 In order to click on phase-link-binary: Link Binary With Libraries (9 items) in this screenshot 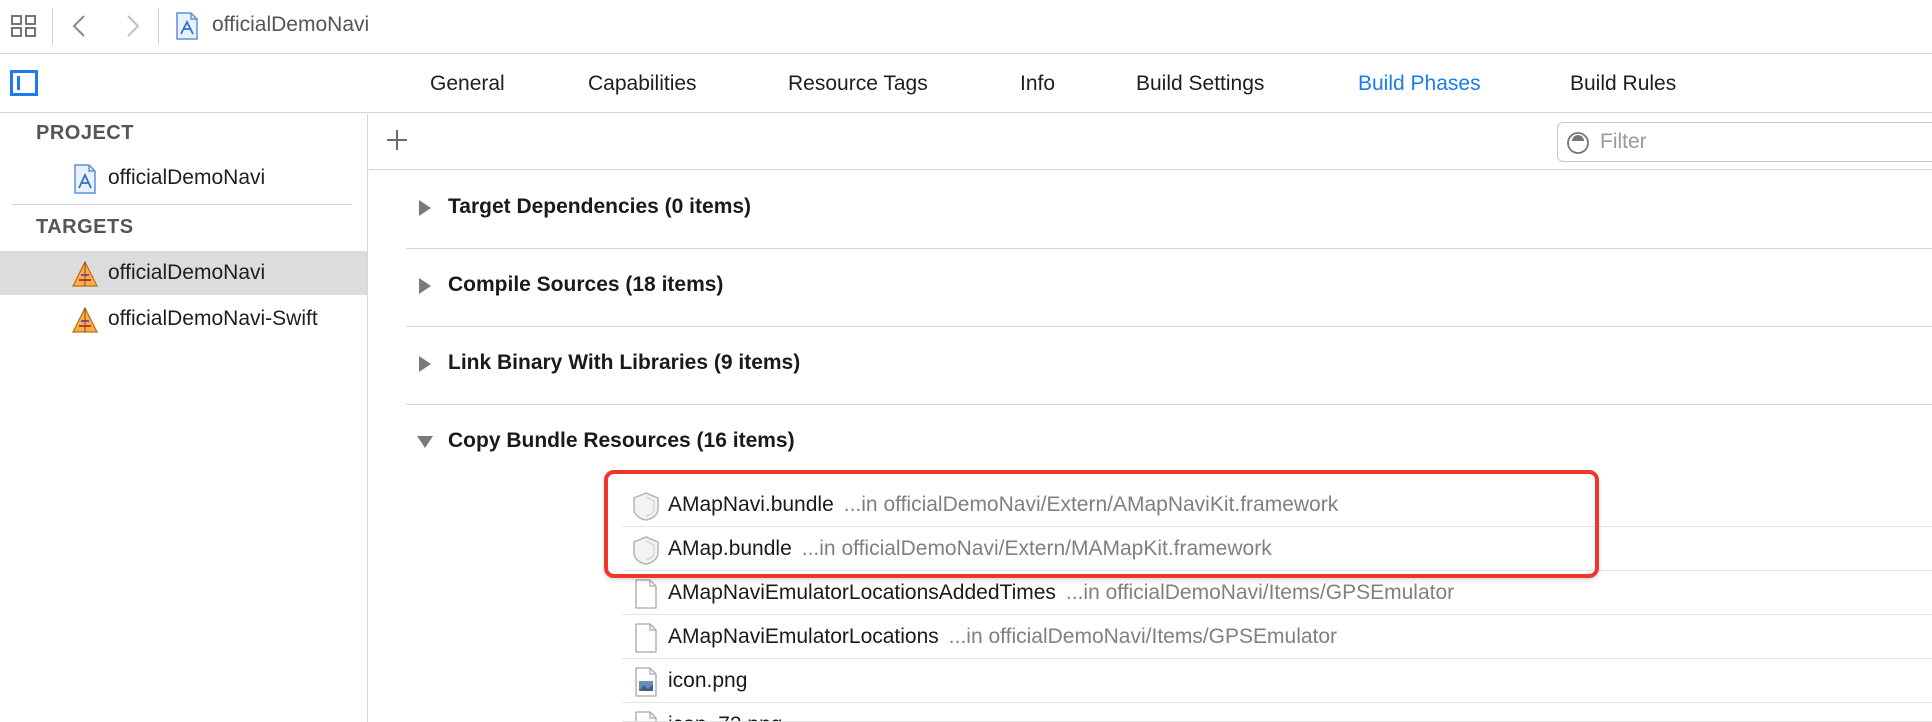, I will do `click(1169, 366)`.